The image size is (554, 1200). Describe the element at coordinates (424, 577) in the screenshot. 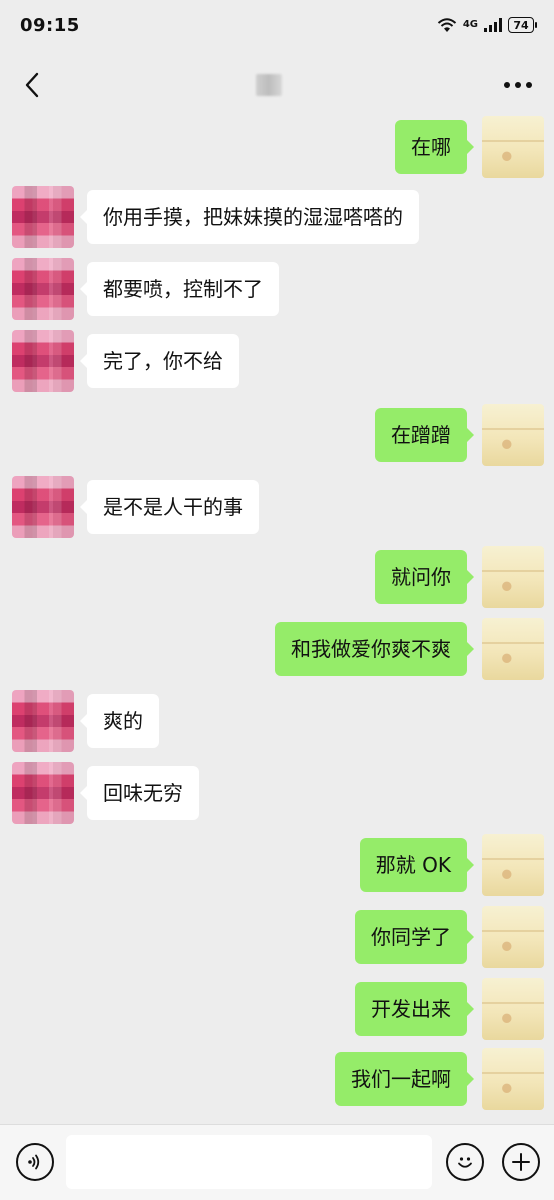

I see `message-bubble: 就问你` at that location.